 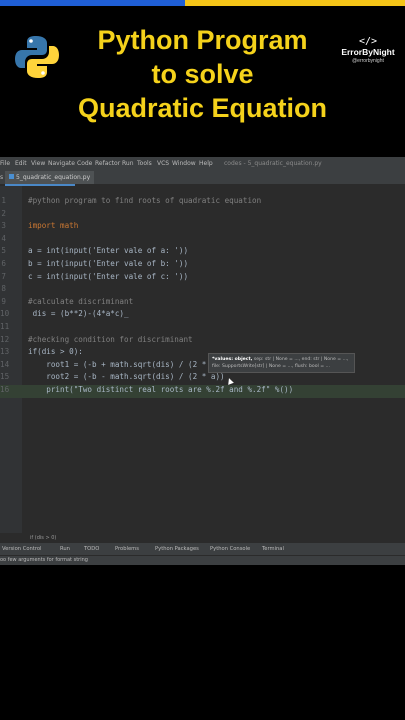 I want to click on brand-handle: @errorbynight, so click(x=368, y=61).